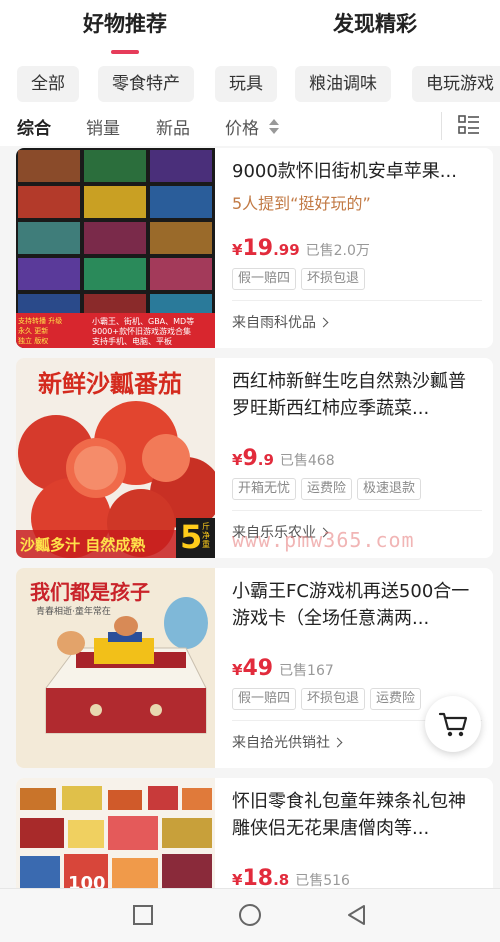 The image size is (500, 942). I want to click on sold-count: 已售2.0万, so click(337, 251).